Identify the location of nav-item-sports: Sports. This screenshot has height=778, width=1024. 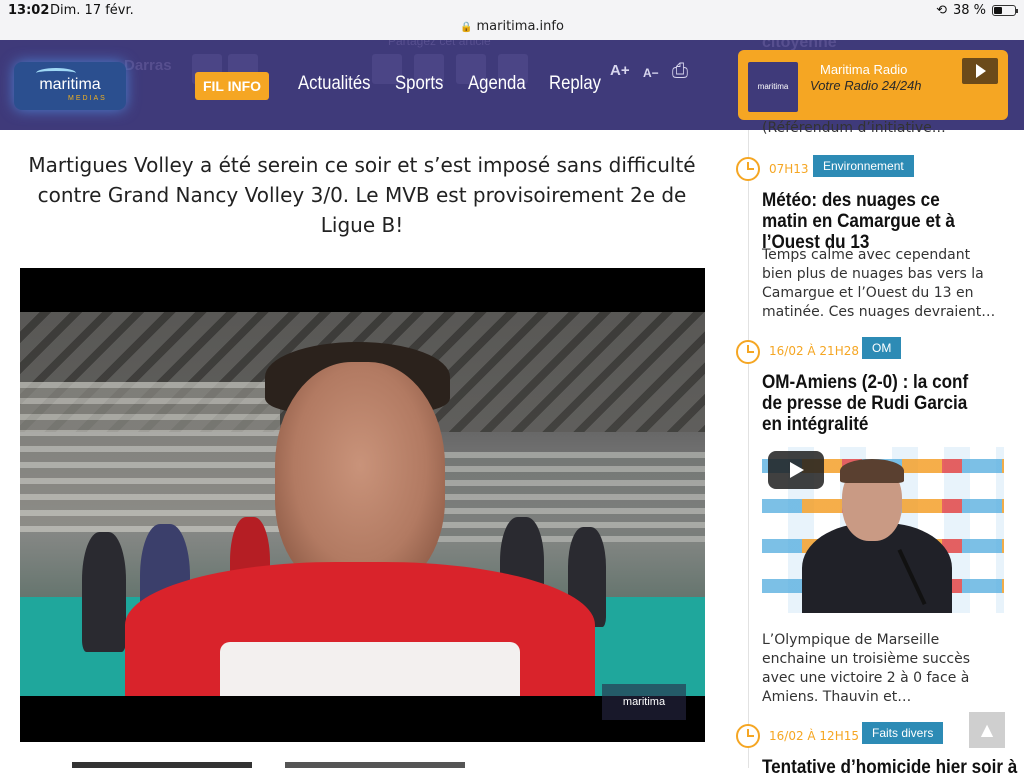
(419, 84).